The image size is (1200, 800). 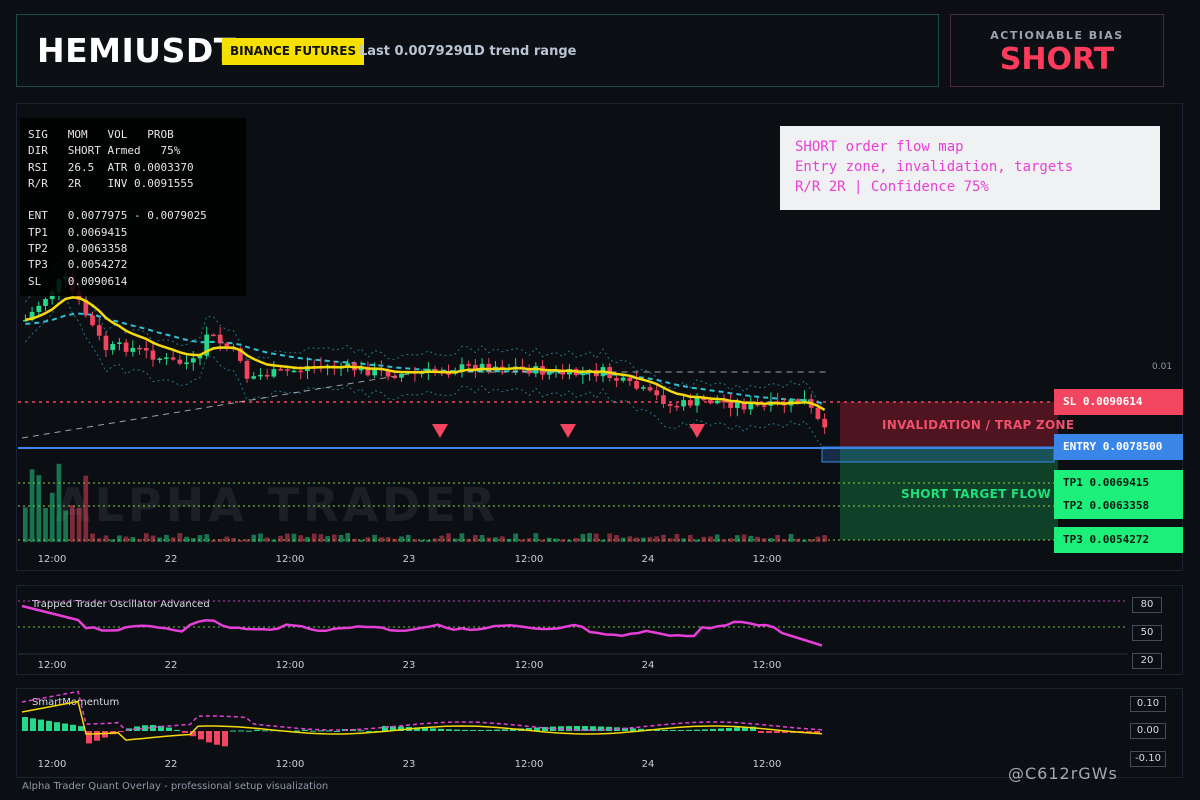 What do you see at coordinates (78, 281) in the screenshot?
I see `info-row: SL 0.0090614` at bounding box center [78, 281].